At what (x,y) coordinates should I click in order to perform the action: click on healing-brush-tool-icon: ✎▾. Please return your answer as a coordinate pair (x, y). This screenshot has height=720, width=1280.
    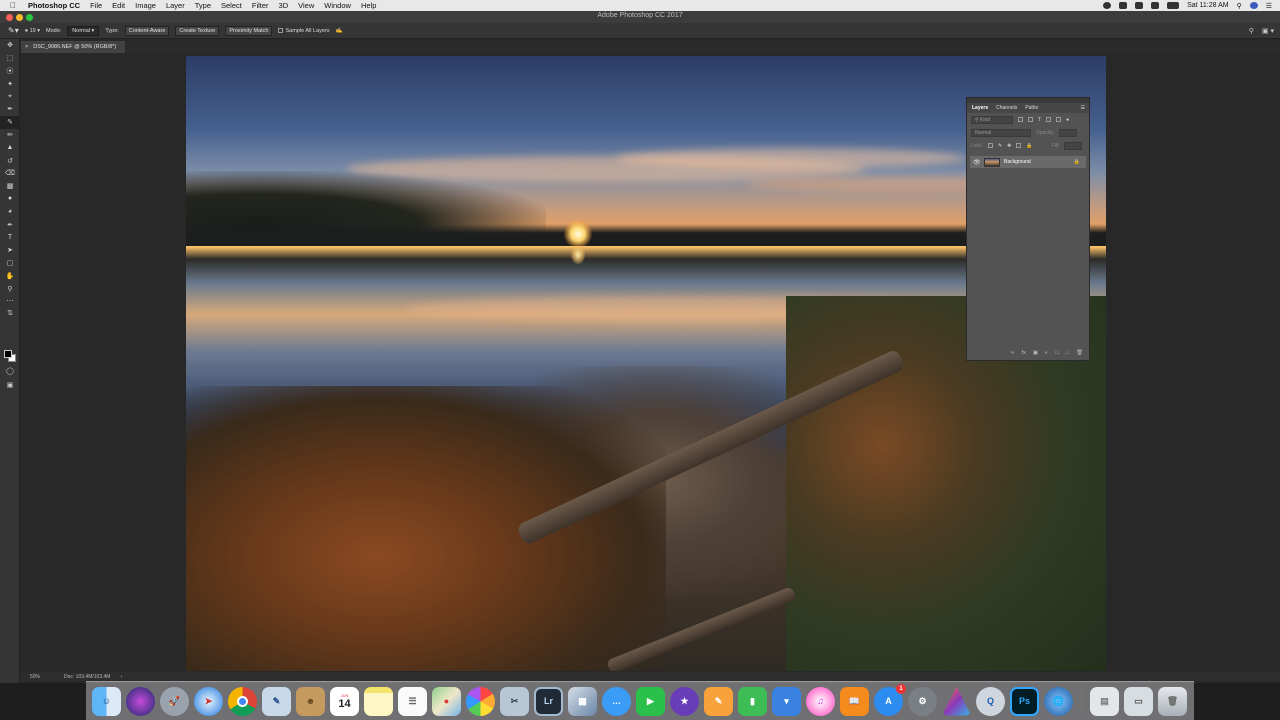
    Looking at the image, I should click on (13, 30).